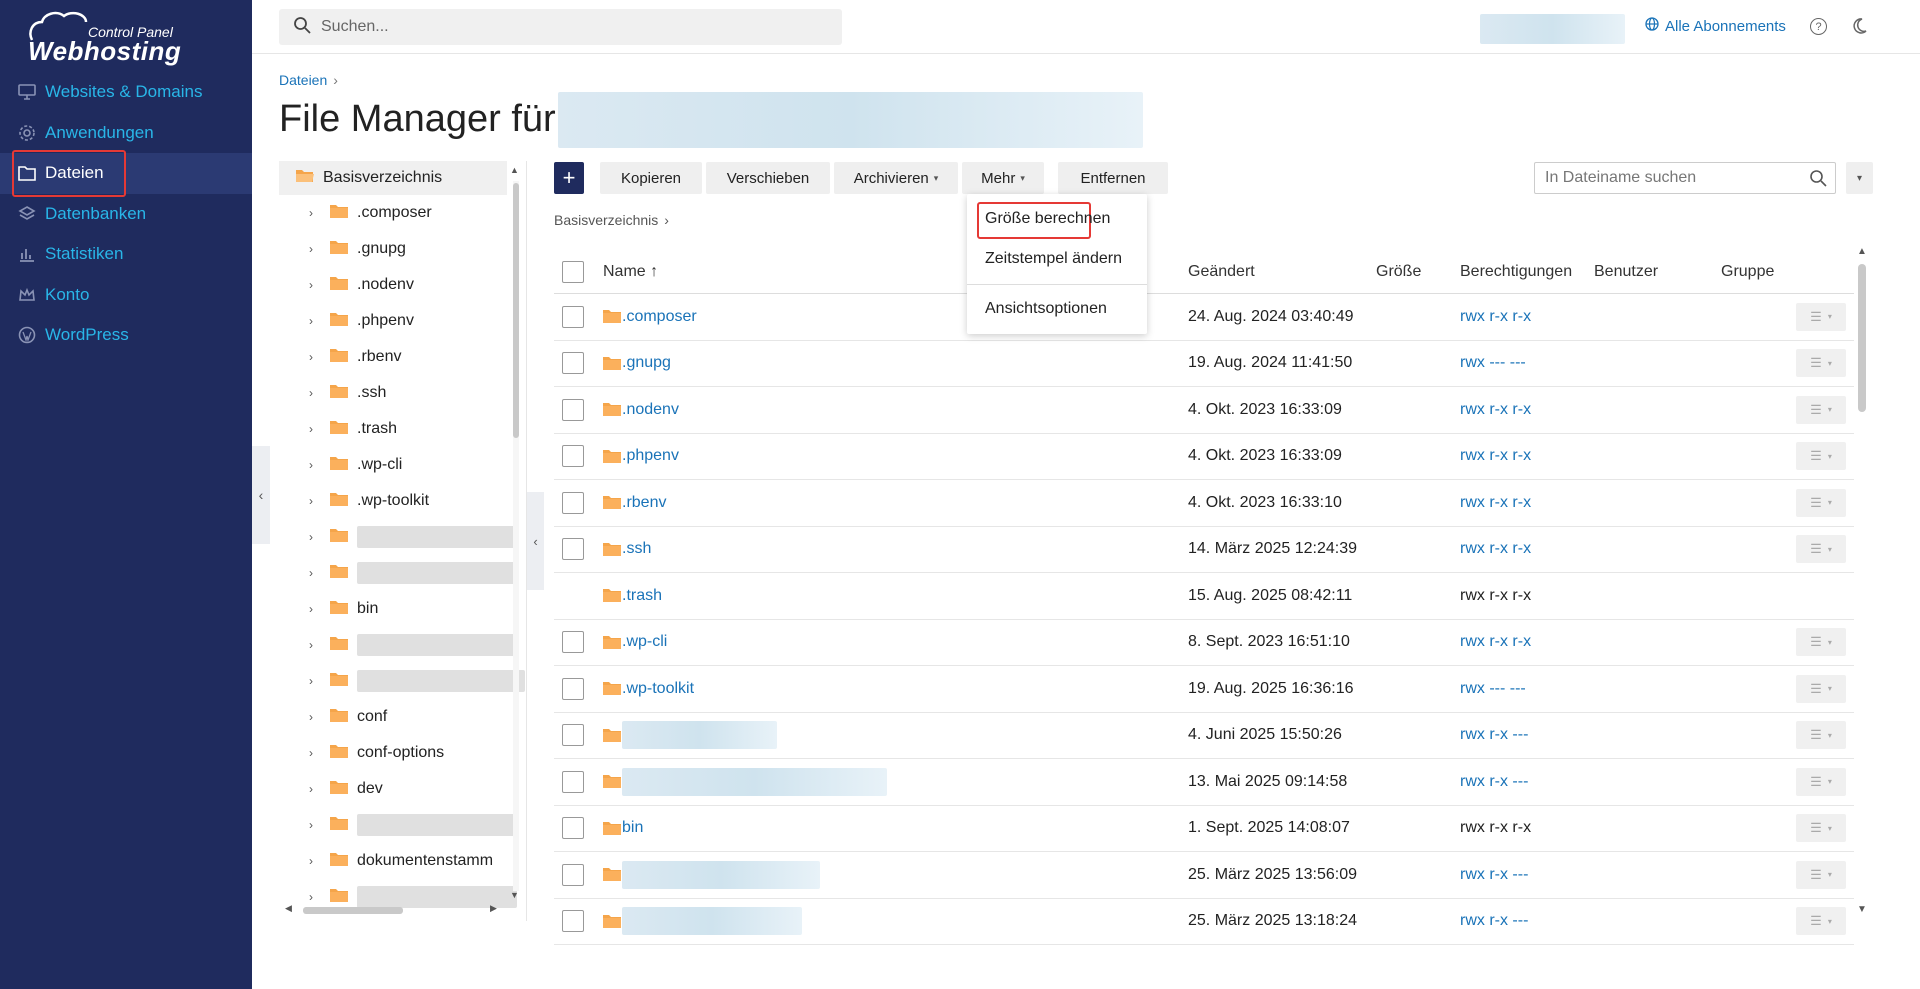 This screenshot has width=1920, height=989. What do you see at coordinates (1552, 29) in the screenshot?
I see `account-name-redacted` at bounding box center [1552, 29].